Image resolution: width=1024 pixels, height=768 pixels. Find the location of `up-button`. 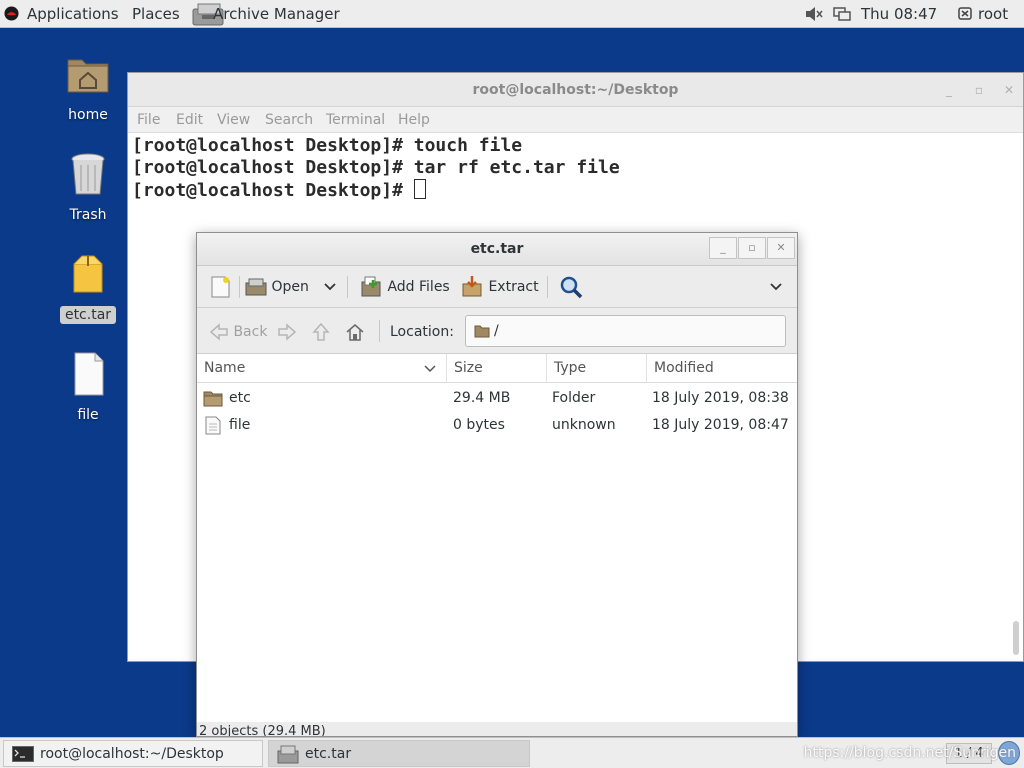

up-button is located at coordinates (321, 332).